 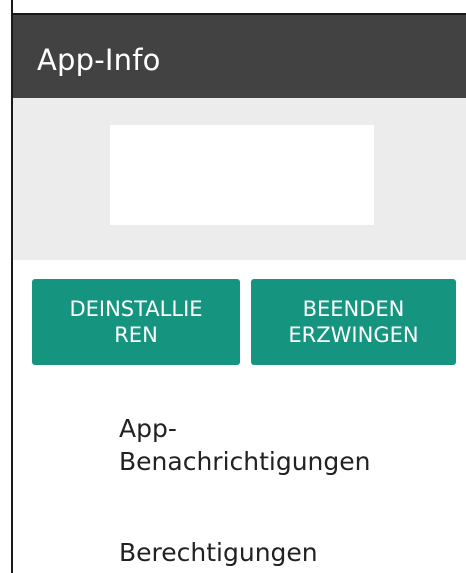 I want to click on menu-item-app-notifications: App- Benachrichtigungen, so click(x=279, y=445).